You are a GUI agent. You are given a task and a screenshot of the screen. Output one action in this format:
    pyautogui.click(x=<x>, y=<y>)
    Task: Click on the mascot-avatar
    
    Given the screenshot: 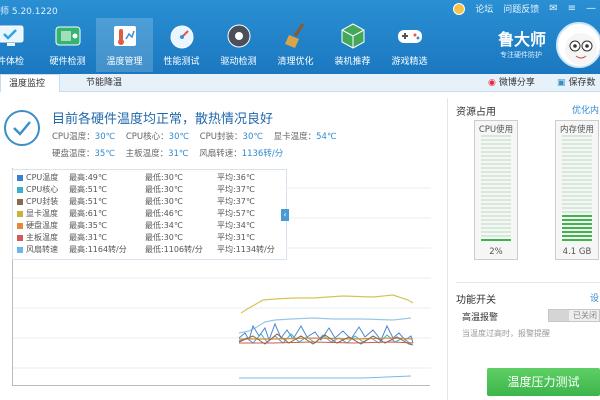 What is the action you would take?
    pyautogui.click(x=578, y=45)
    